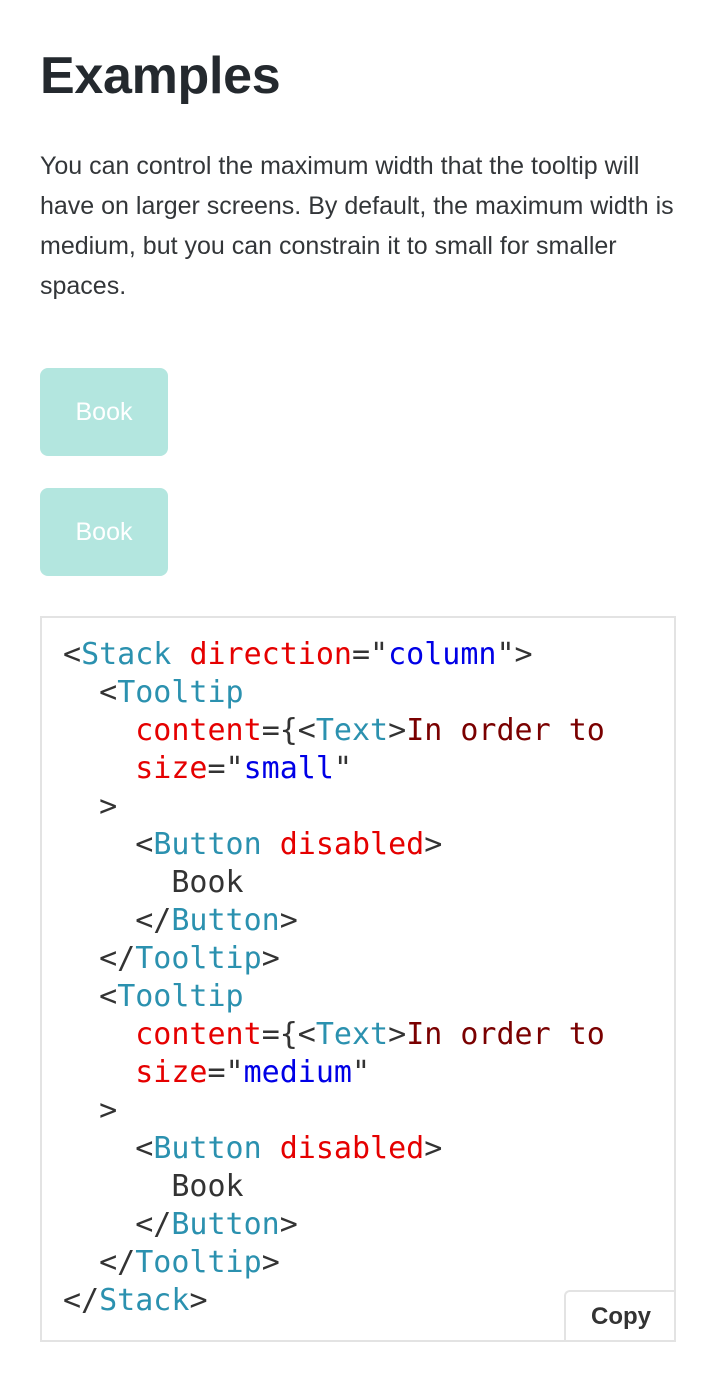 Image resolution: width=718 pixels, height=1384 pixels. I want to click on code-token-attr: direction, so click(270, 654).